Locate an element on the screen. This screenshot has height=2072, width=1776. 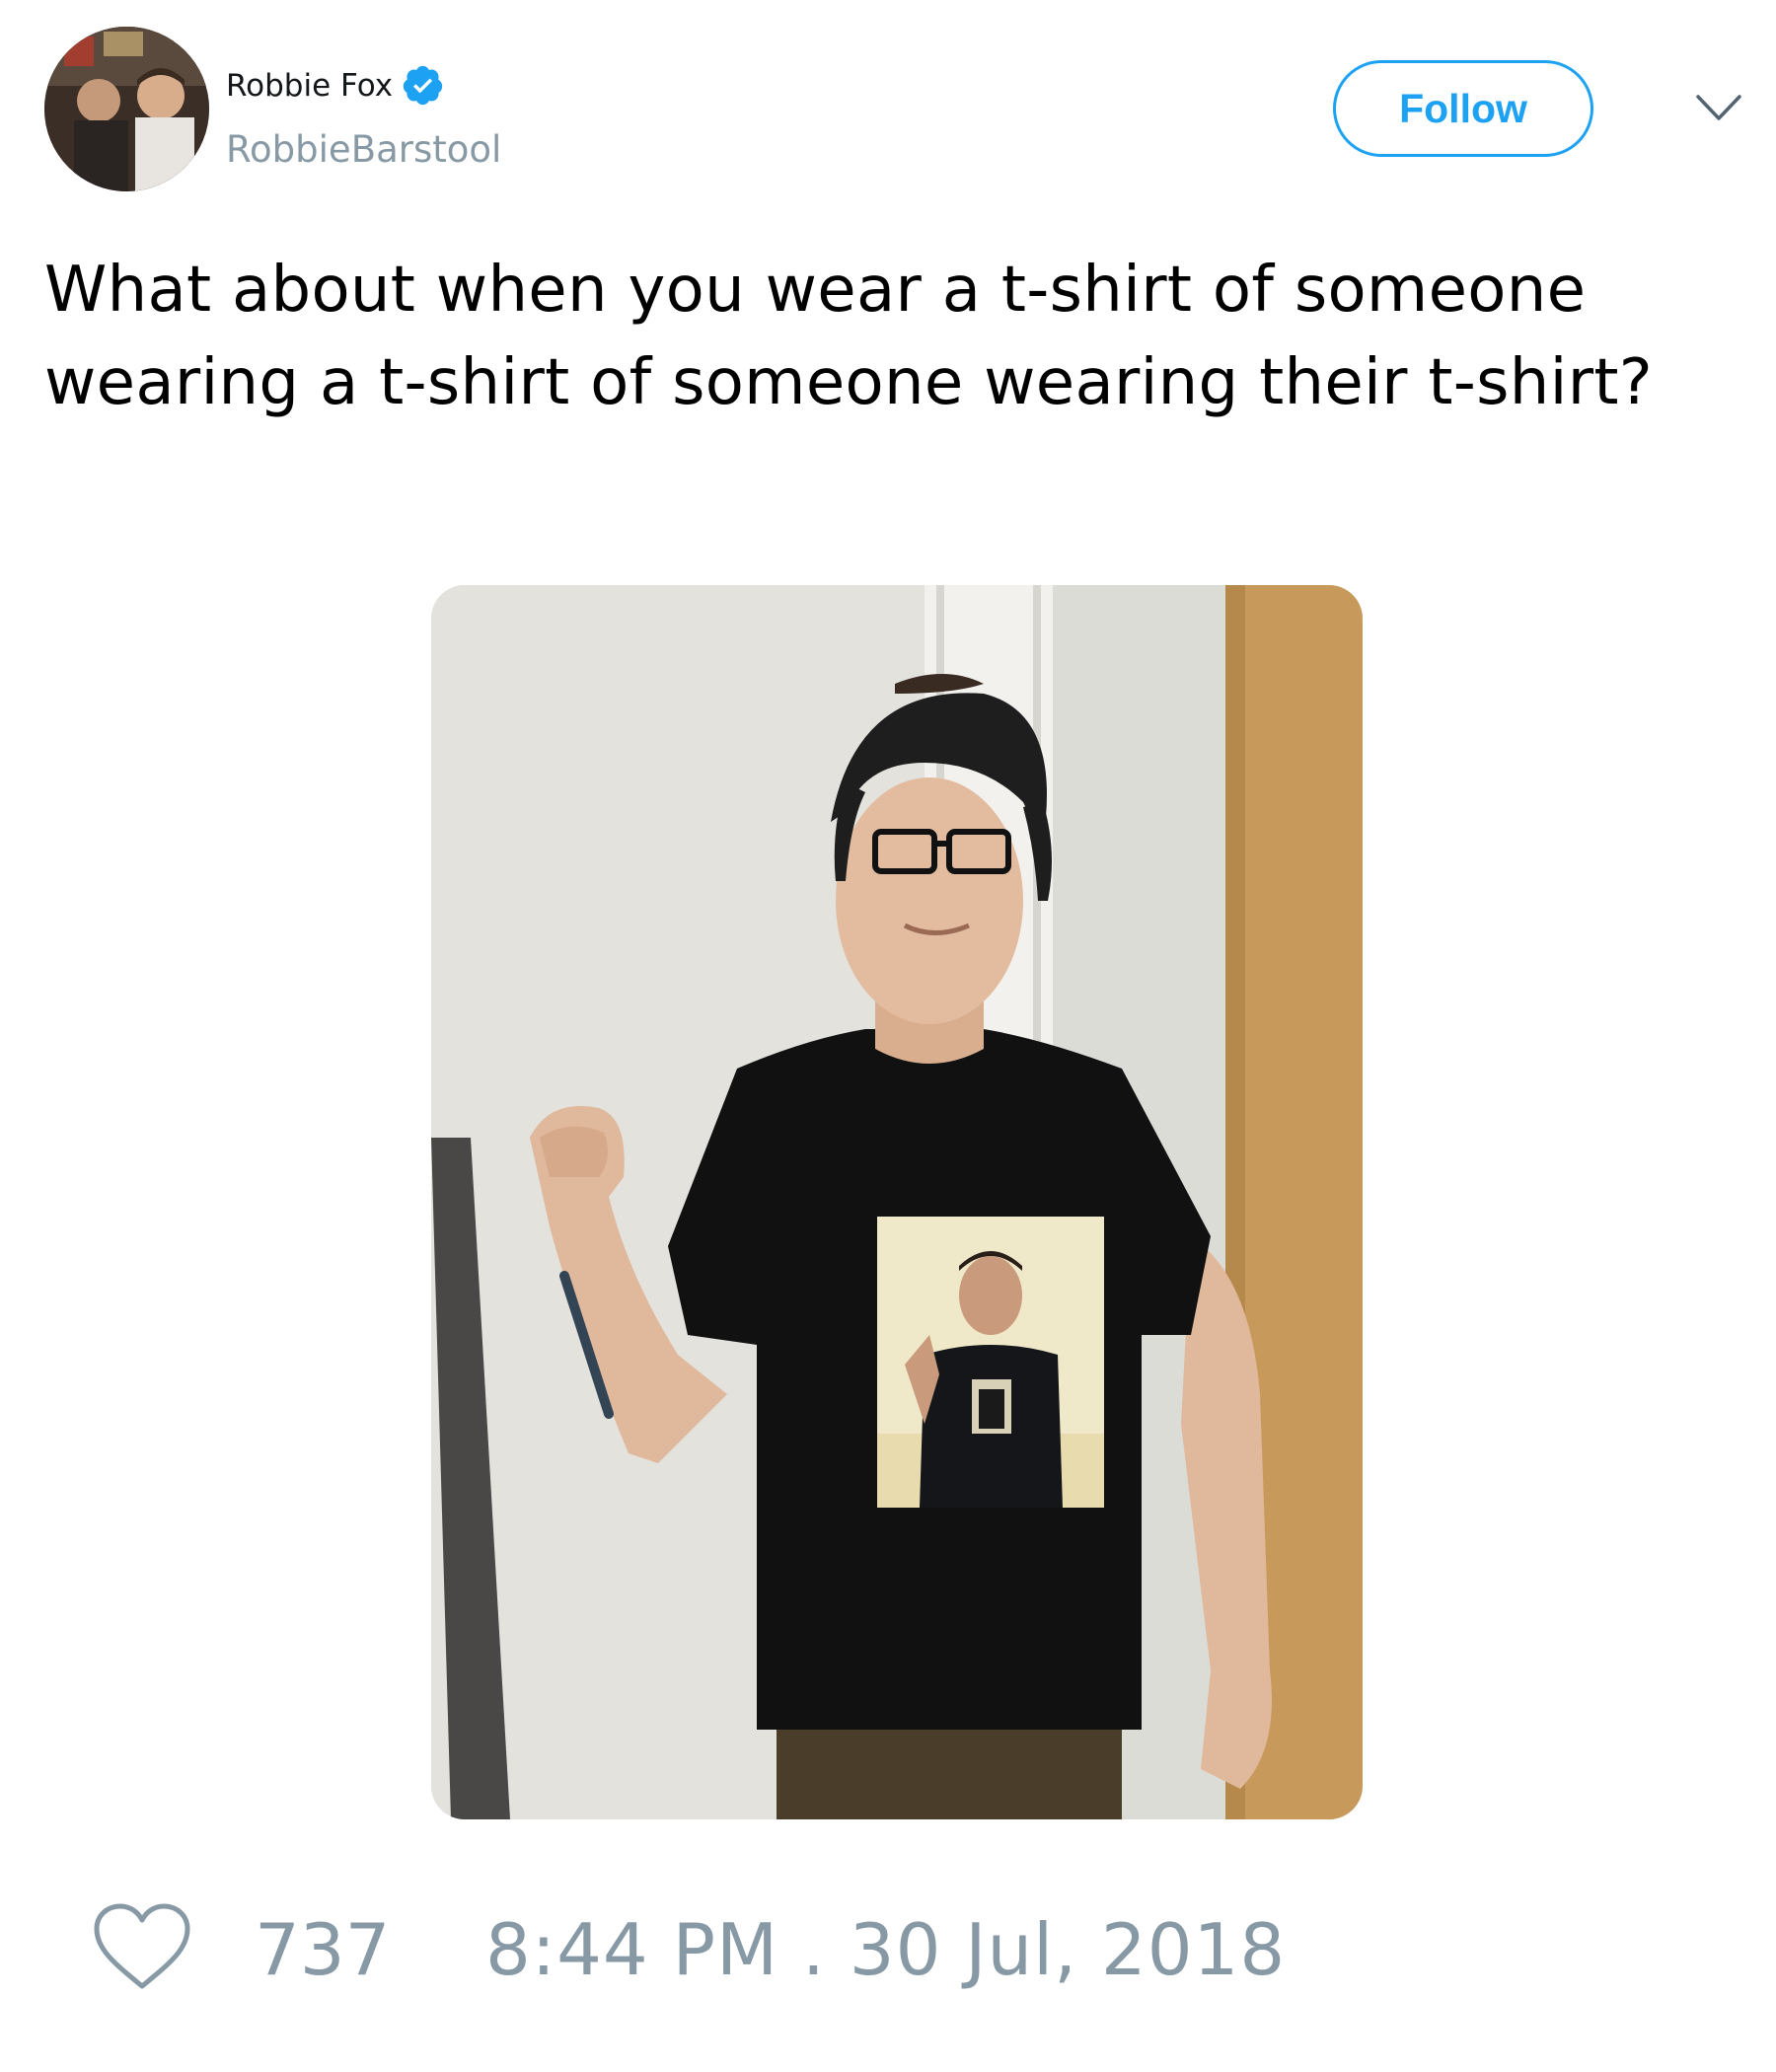
author-name-text: Robbie Fox is located at coordinates (309, 86).